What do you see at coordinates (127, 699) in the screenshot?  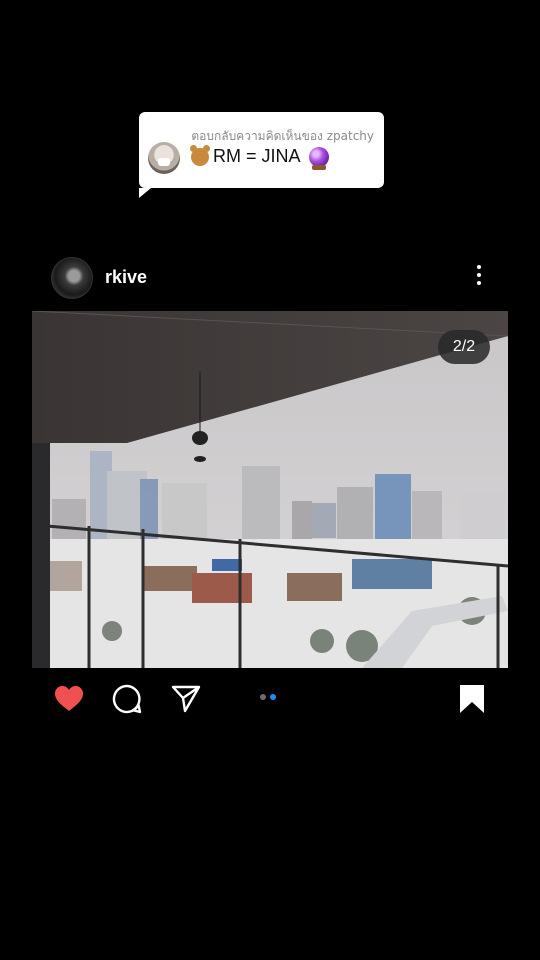 I see `comment-icon` at bounding box center [127, 699].